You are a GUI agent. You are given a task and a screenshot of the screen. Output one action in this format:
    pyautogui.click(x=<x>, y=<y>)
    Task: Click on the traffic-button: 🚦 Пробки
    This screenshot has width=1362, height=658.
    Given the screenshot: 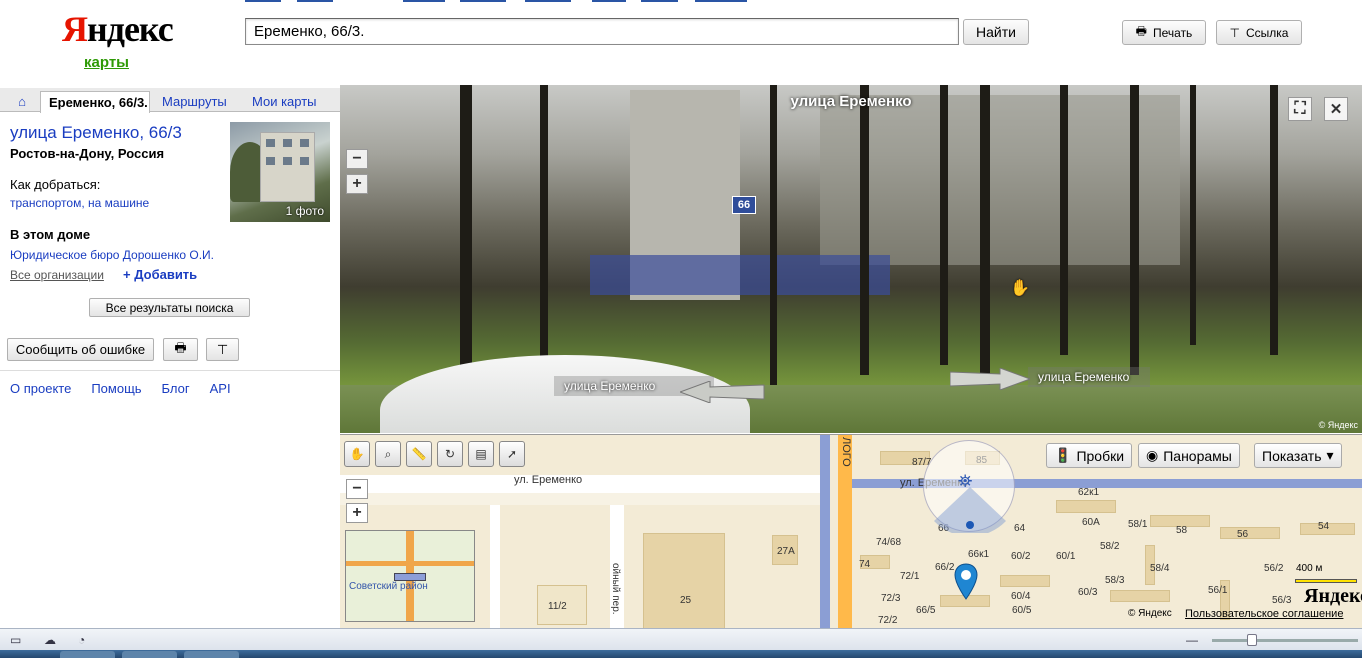 What is the action you would take?
    pyautogui.click(x=1089, y=455)
    